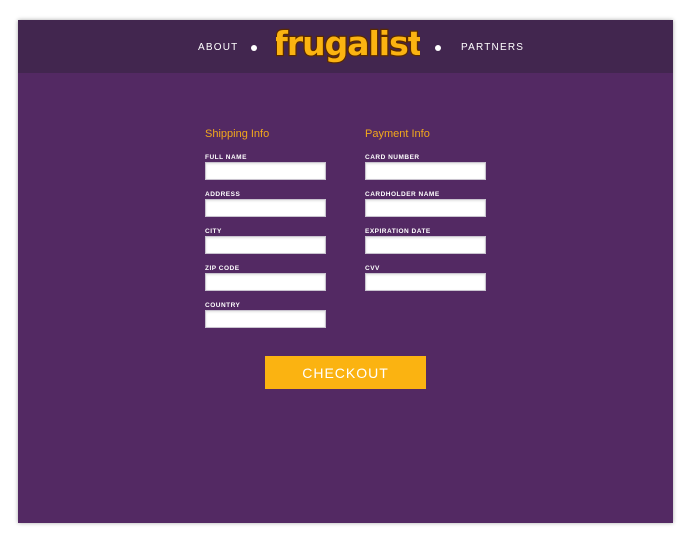 Image resolution: width=691 pixels, height=545 pixels. I want to click on zip-code-field: ZIP CODE, so click(267, 282).